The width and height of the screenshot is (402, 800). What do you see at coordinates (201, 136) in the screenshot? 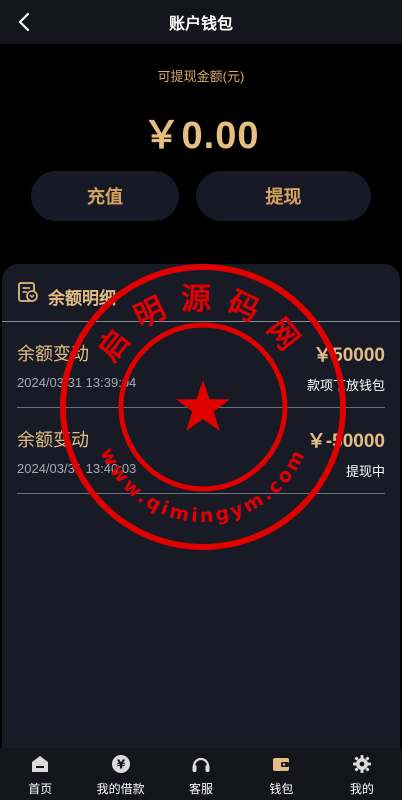
I see `withdrawable-amount-value: ￥0.00` at bounding box center [201, 136].